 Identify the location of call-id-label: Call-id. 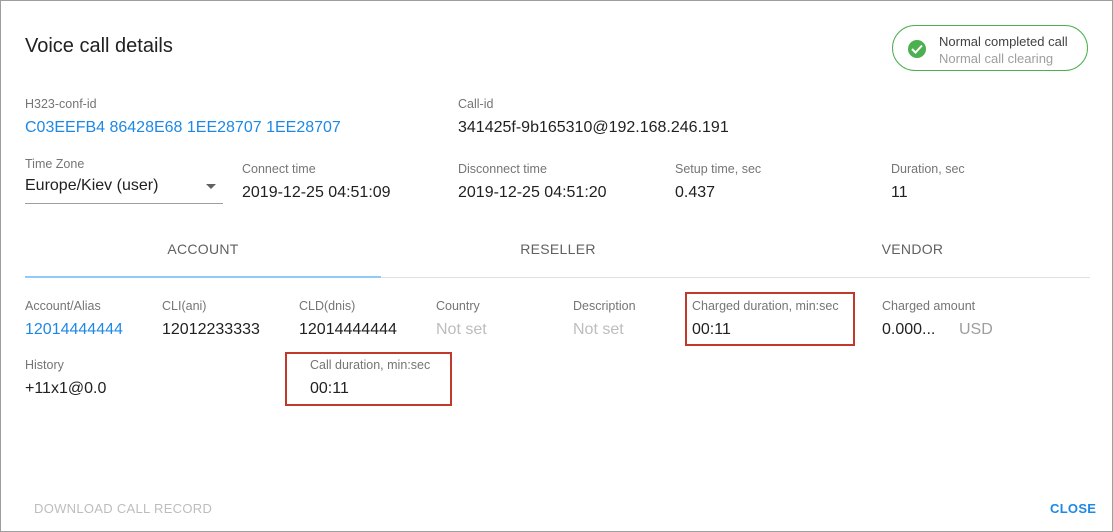
(476, 104).